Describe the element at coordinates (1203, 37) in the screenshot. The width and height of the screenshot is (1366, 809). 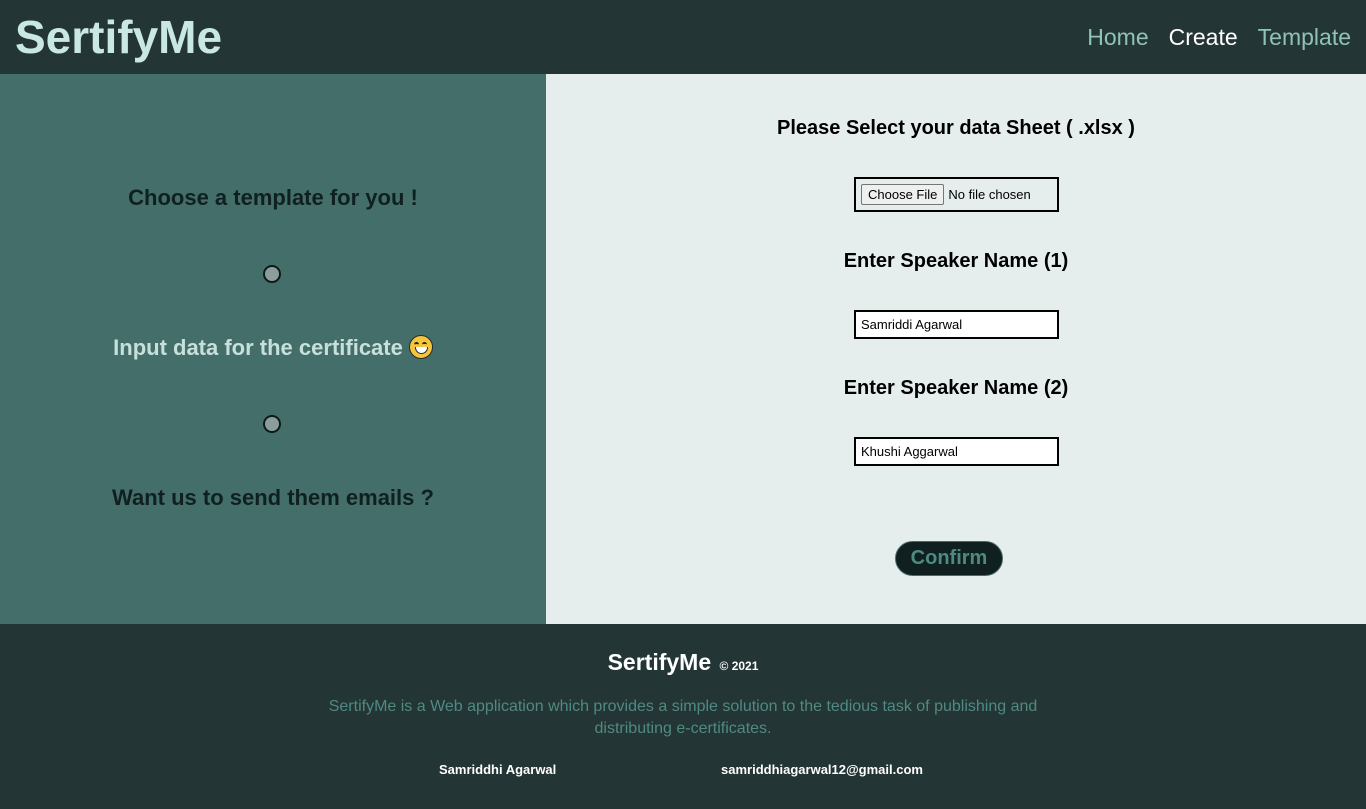
I see `nav-create: Create` at that location.